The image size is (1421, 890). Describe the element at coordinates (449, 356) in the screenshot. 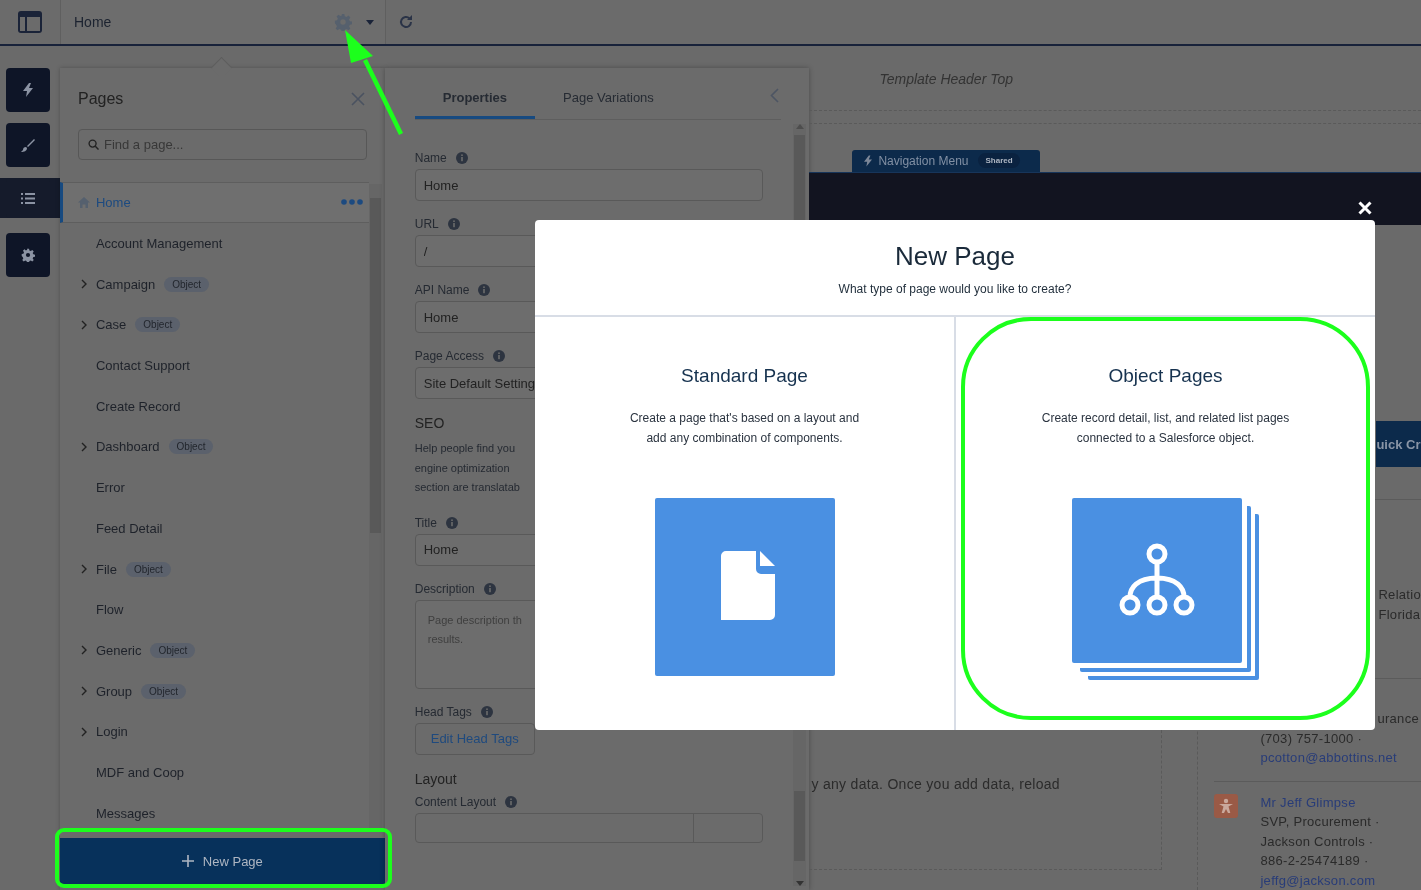

I see `field-label: Page Access` at that location.